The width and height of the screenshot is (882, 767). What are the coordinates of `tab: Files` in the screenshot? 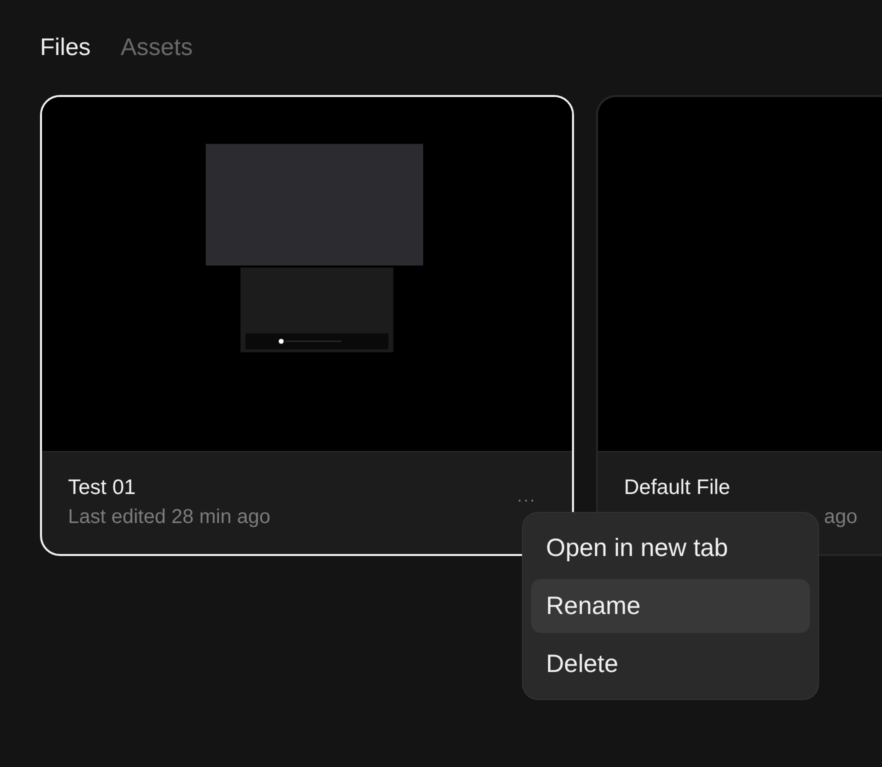 It's located at (65, 48).